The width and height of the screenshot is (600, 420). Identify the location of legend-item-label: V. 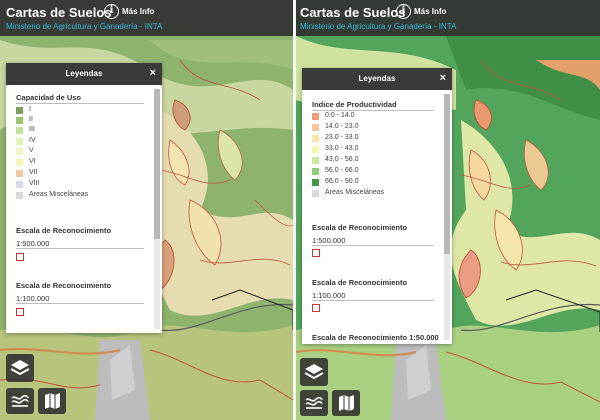
(31, 150).